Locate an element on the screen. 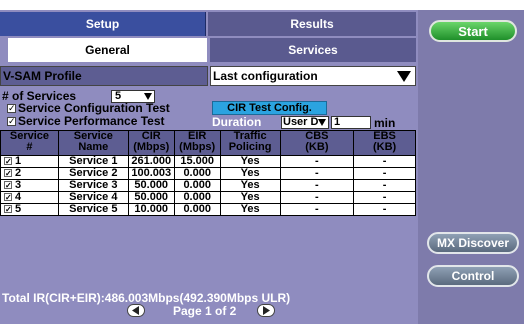 This screenshot has width=524, height=324. chevron-right-icon is located at coordinates (266, 310).